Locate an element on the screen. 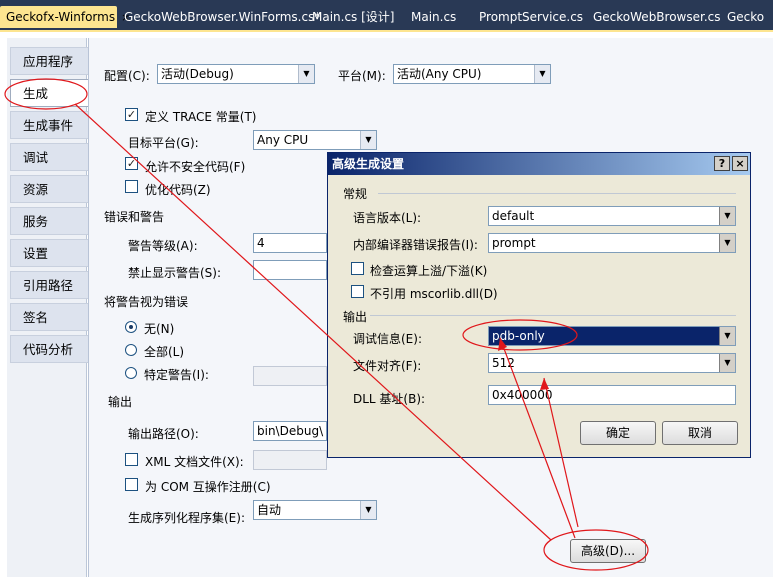  lang-version-value: default is located at coordinates (513, 216).